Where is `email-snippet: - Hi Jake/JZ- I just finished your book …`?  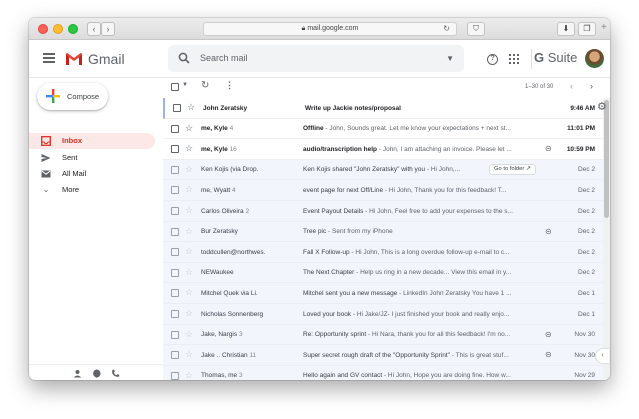
email-snippet: - Hi Jake/JZ- I just finished your book … is located at coordinates (430, 314).